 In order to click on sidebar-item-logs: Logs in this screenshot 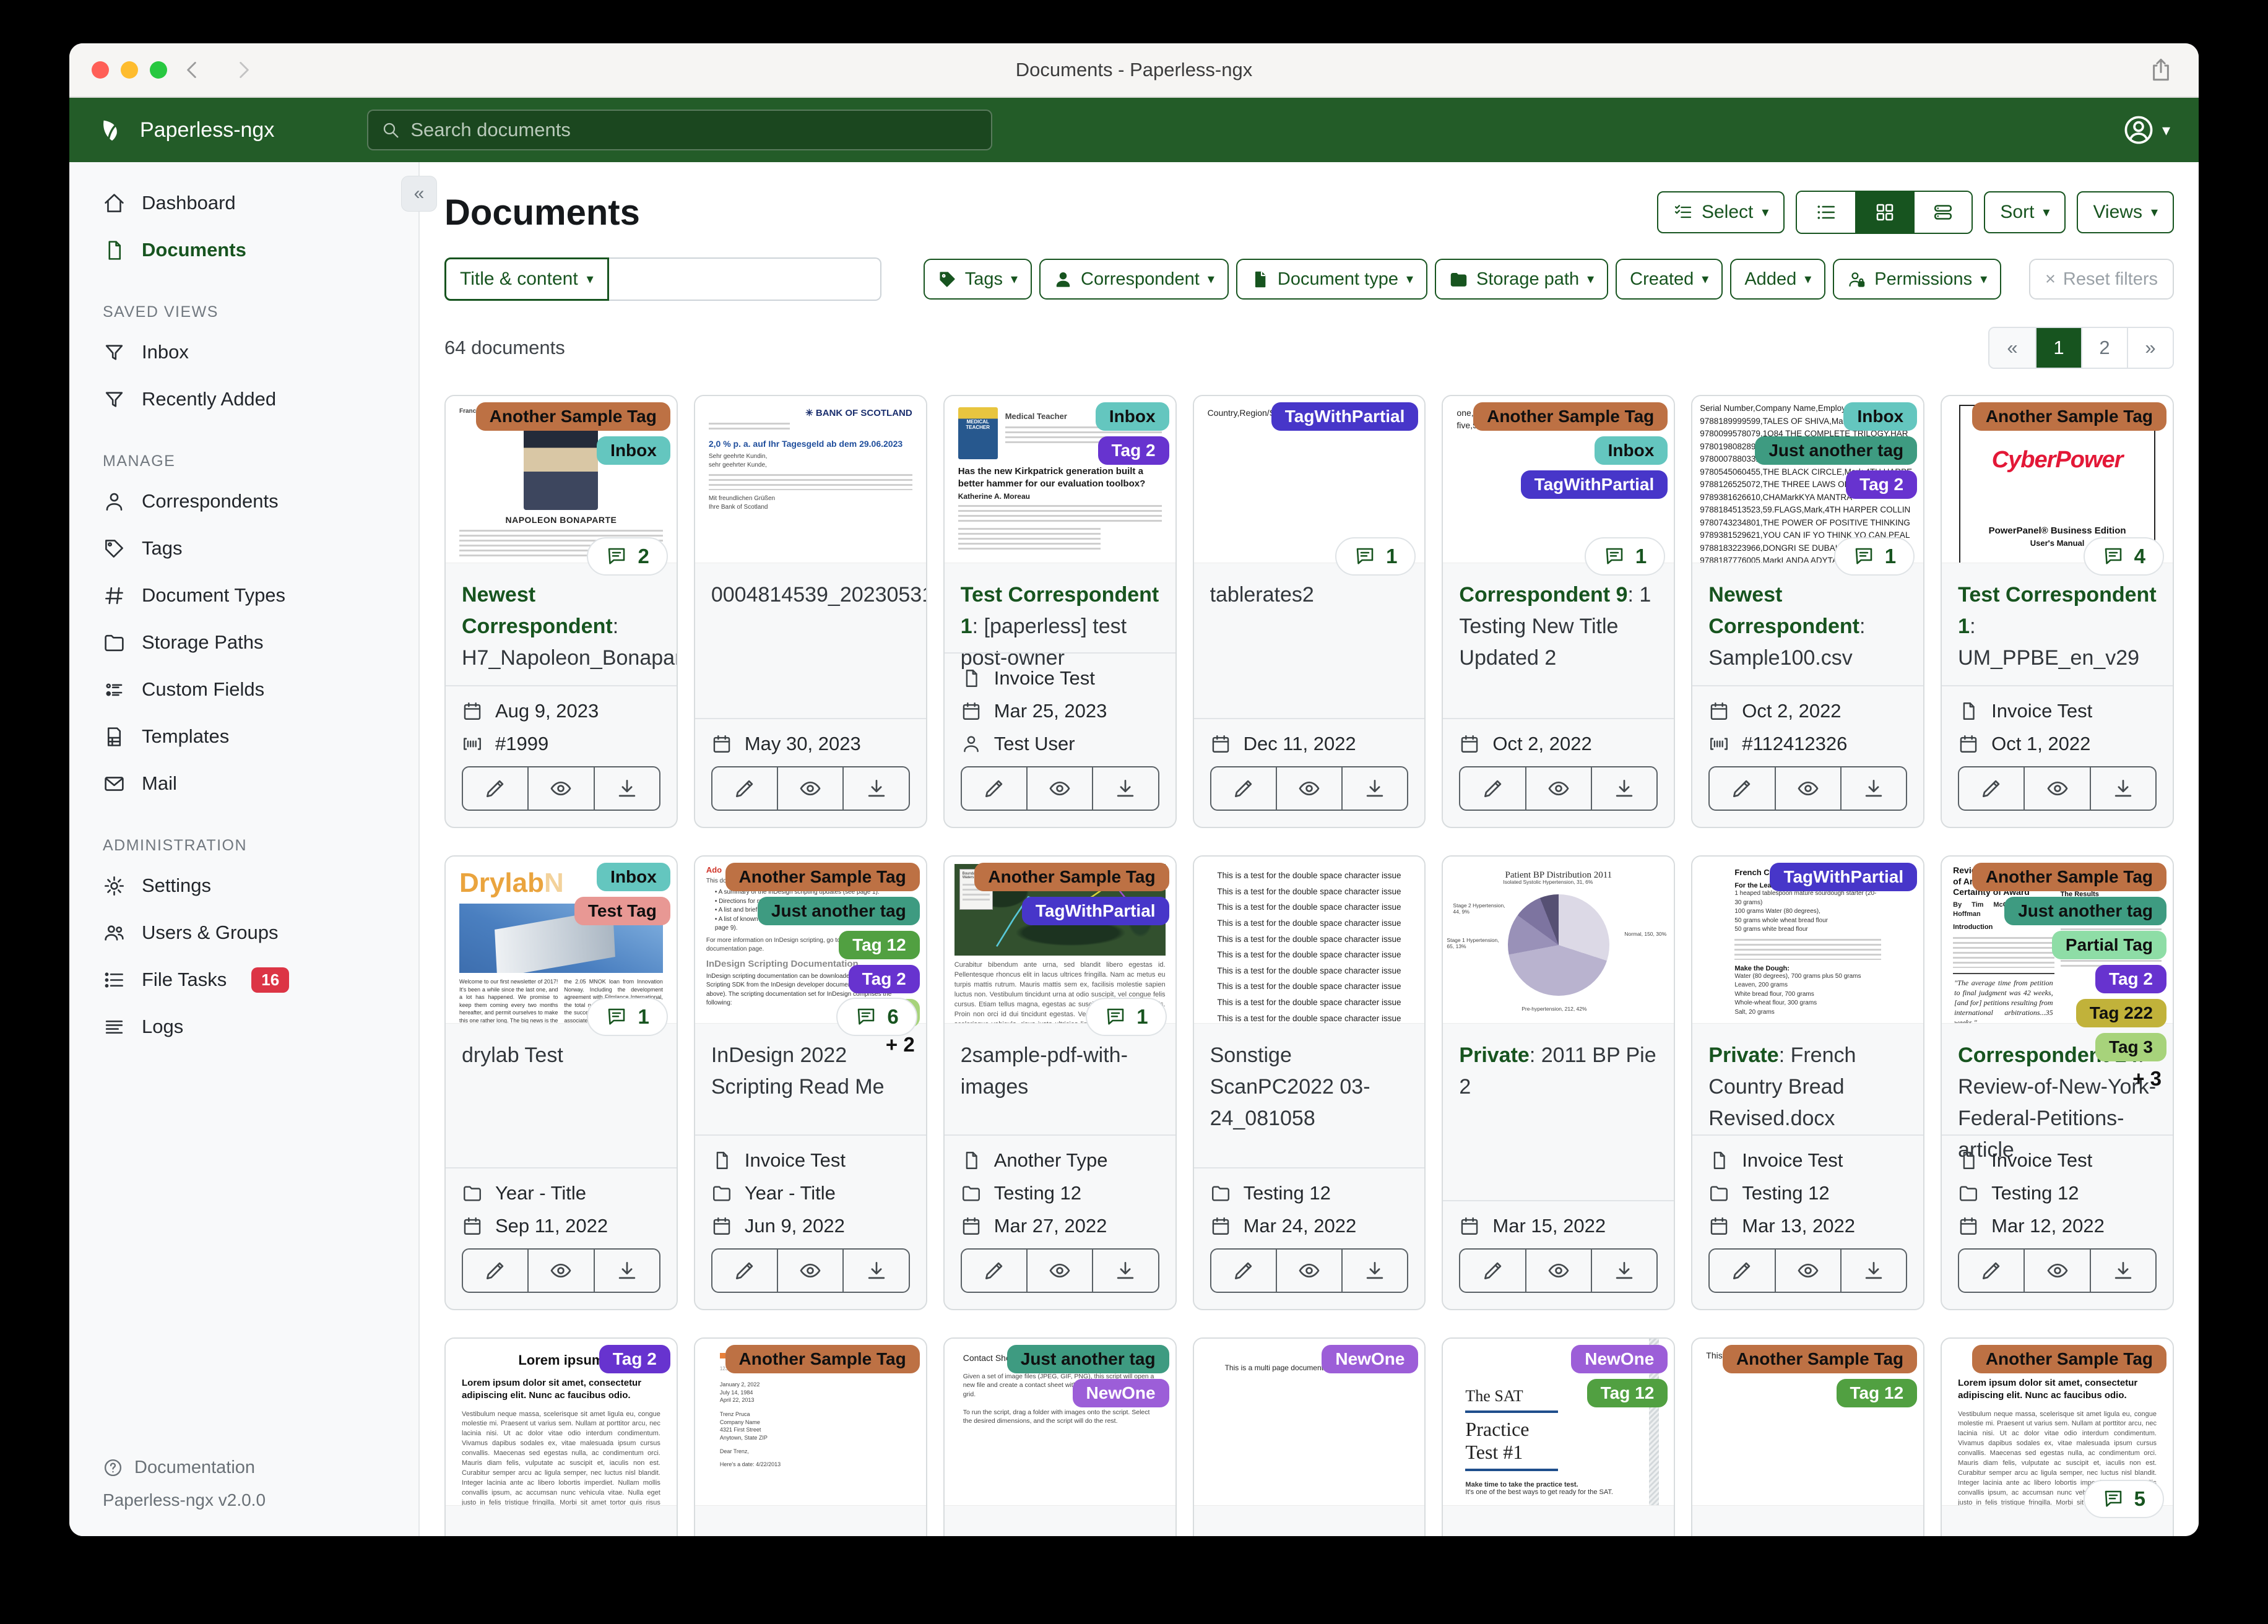, I will do `click(243, 1026)`.